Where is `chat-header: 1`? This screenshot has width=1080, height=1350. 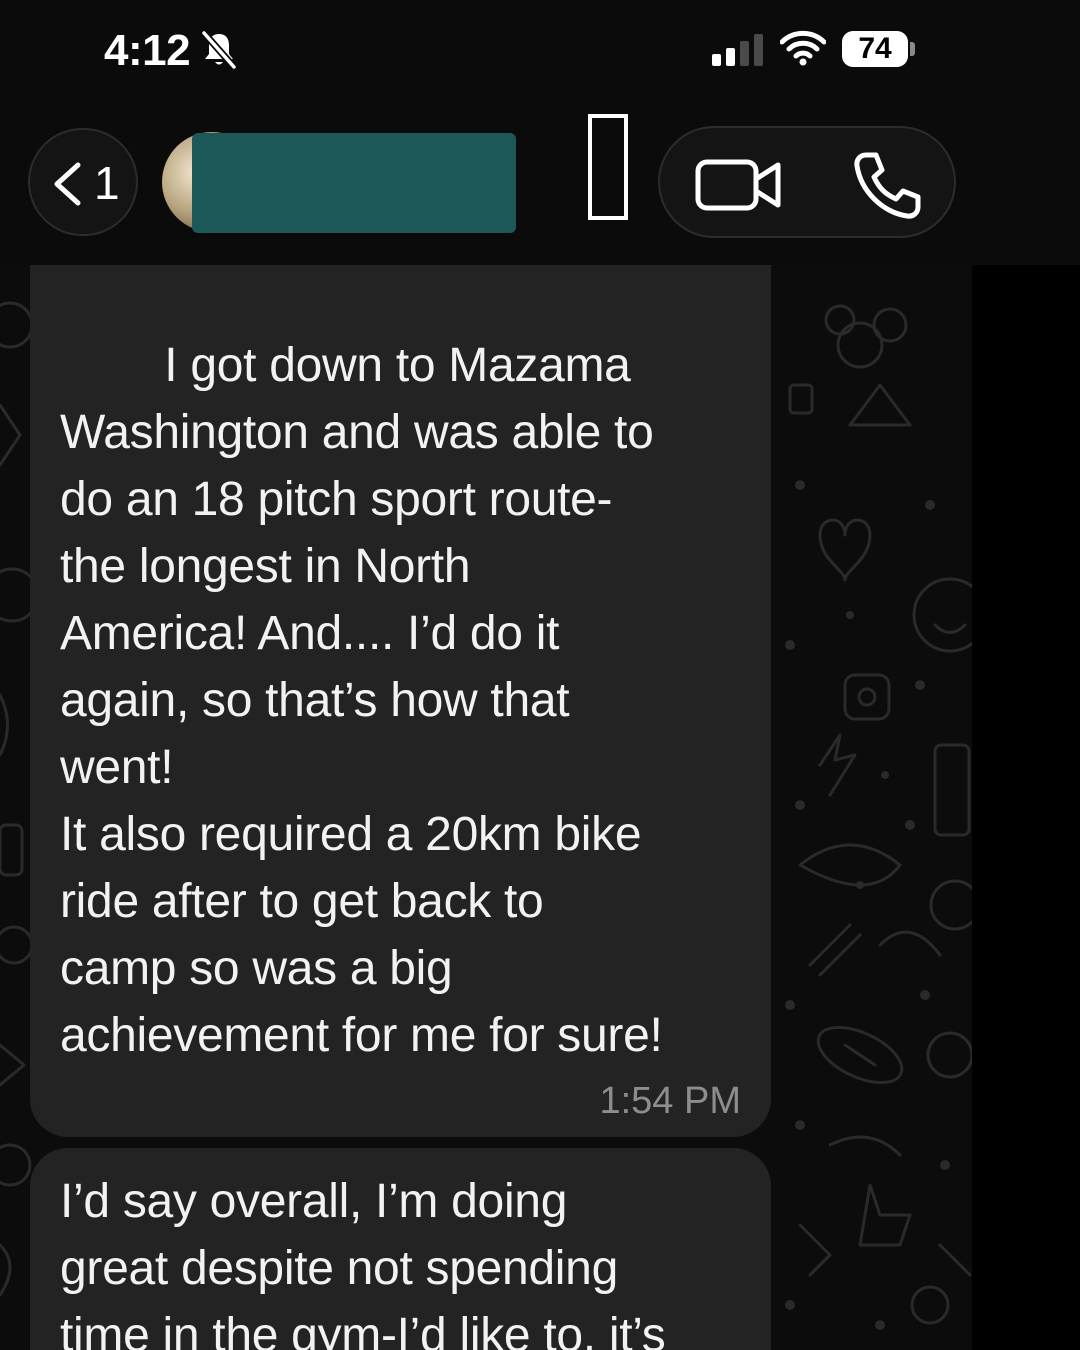 chat-header: 1 is located at coordinates (540, 182).